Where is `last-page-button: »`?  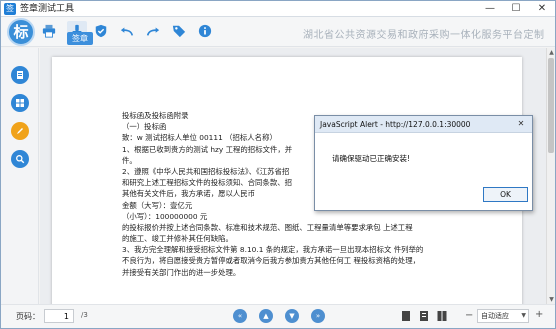
last-page-button: » is located at coordinates (318, 316).